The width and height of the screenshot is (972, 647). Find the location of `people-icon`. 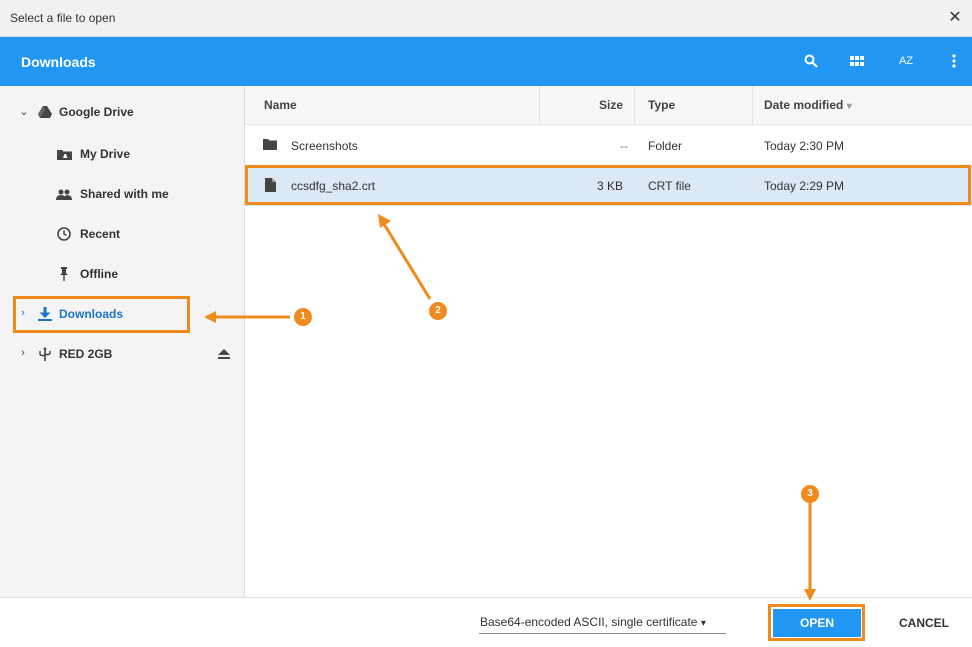

people-icon is located at coordinates (64, 194).